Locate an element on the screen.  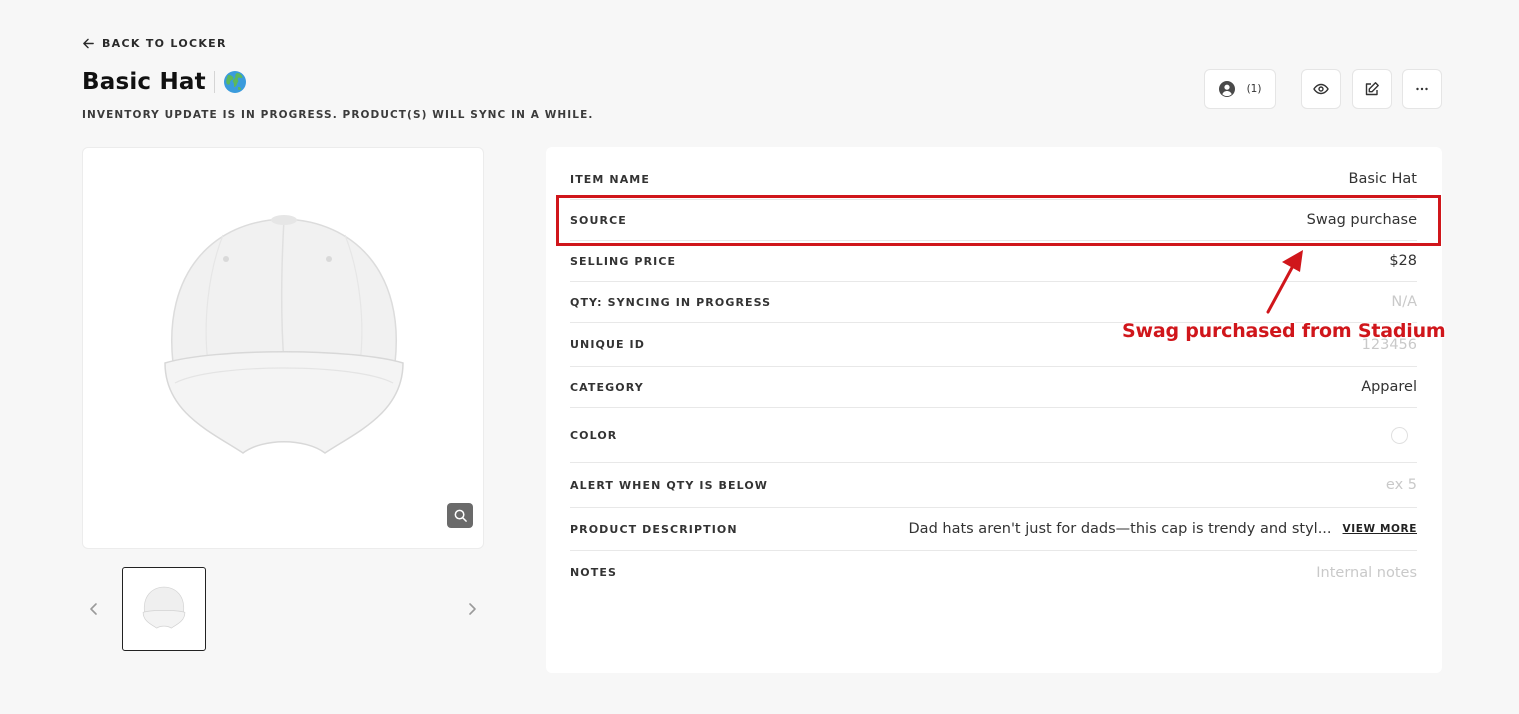
thumbnail-image is located at coordinates (164, 607).